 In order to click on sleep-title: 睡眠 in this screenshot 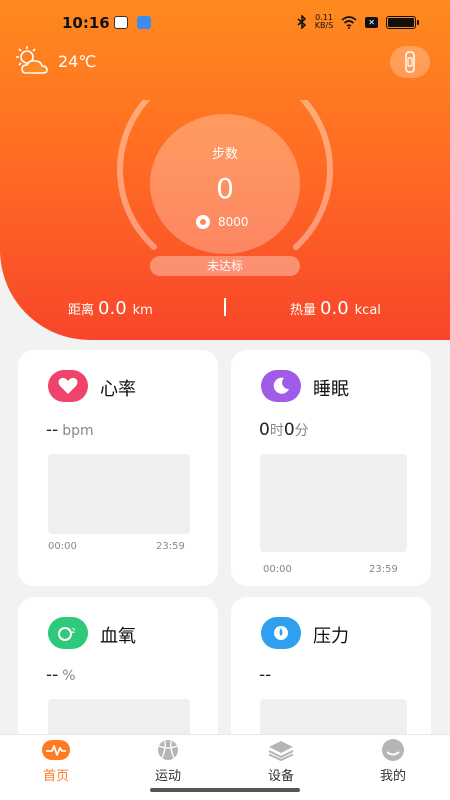, I will do `click(331, 389)`.